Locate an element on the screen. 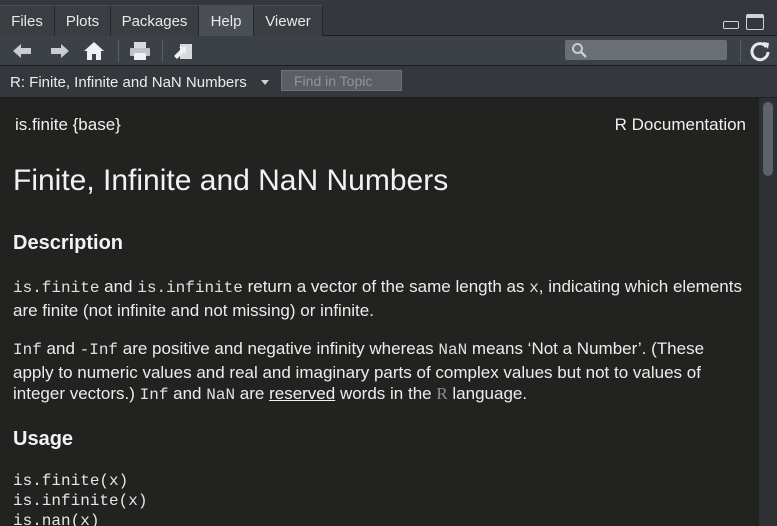  chevron-down-icon is located at coordinates (265, 82).